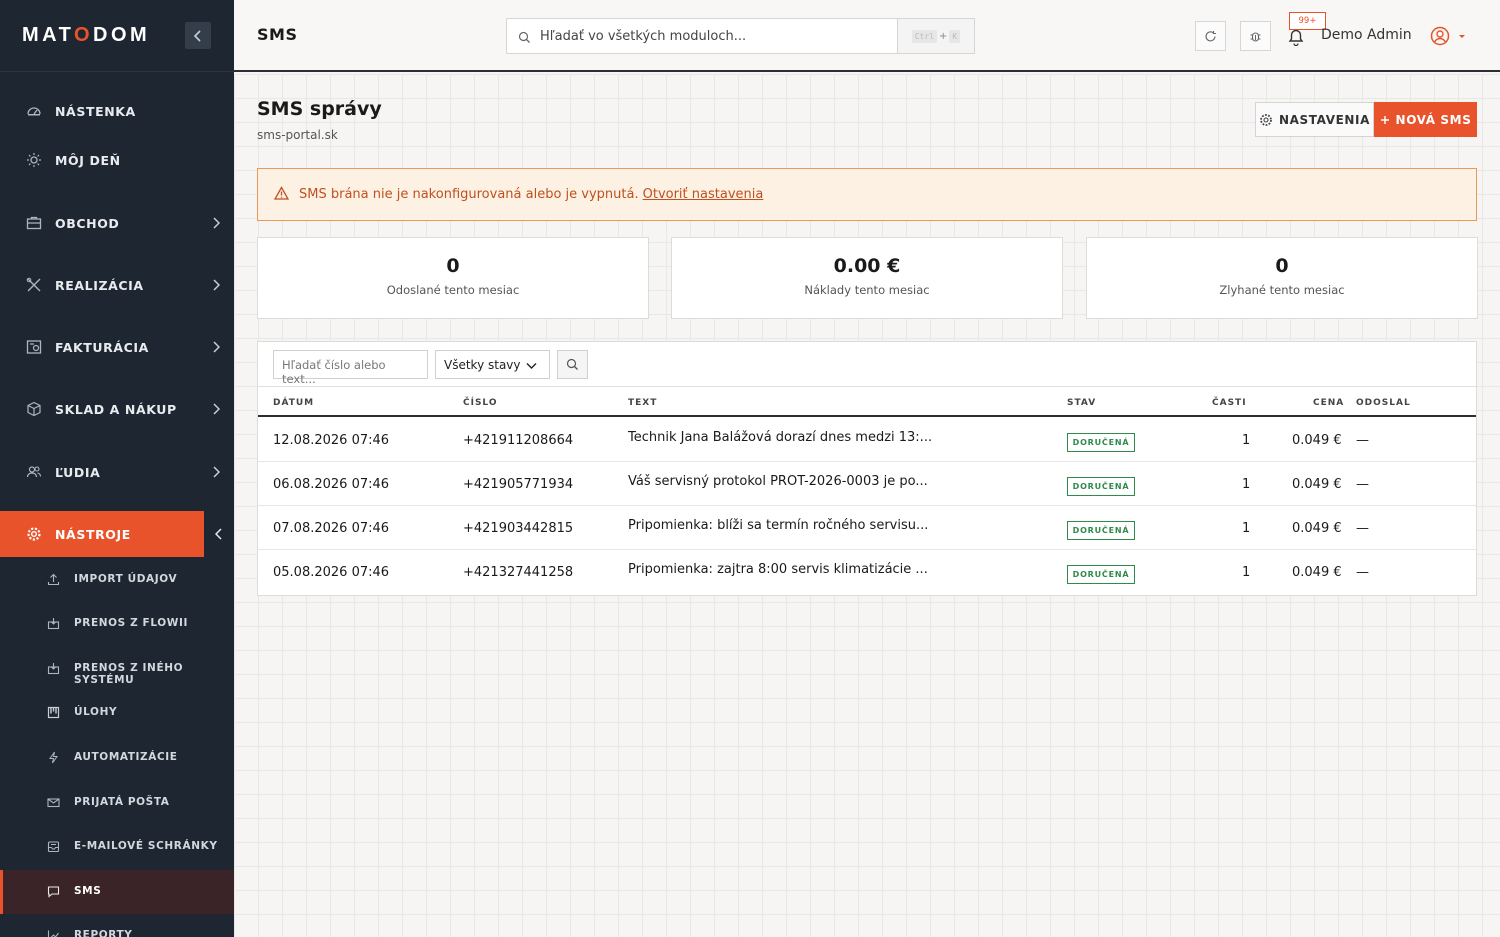  I want to click on cell-number: +421905771934, so click(518, 484).